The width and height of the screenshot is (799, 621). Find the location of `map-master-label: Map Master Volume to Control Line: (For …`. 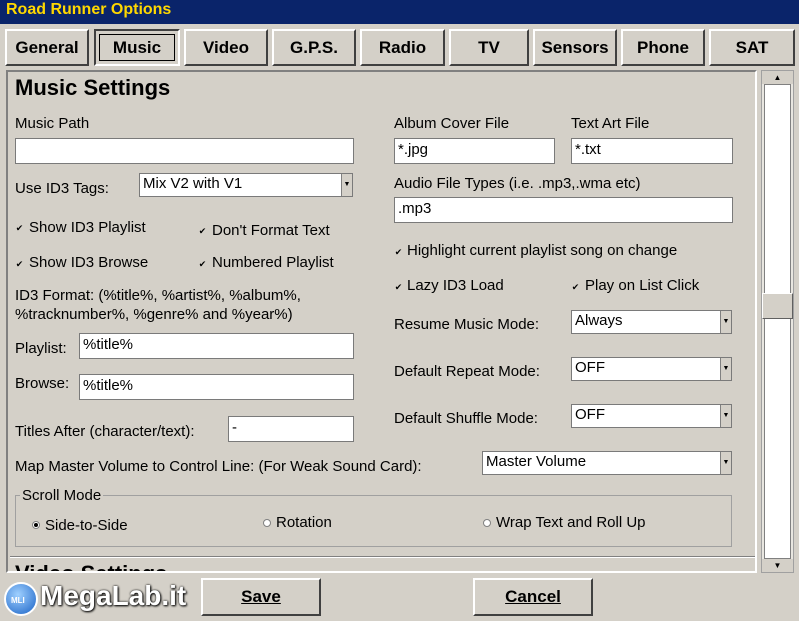

map-master-label: Map Master Volume to Control Line: (For … is located at coordinates (218, 466).